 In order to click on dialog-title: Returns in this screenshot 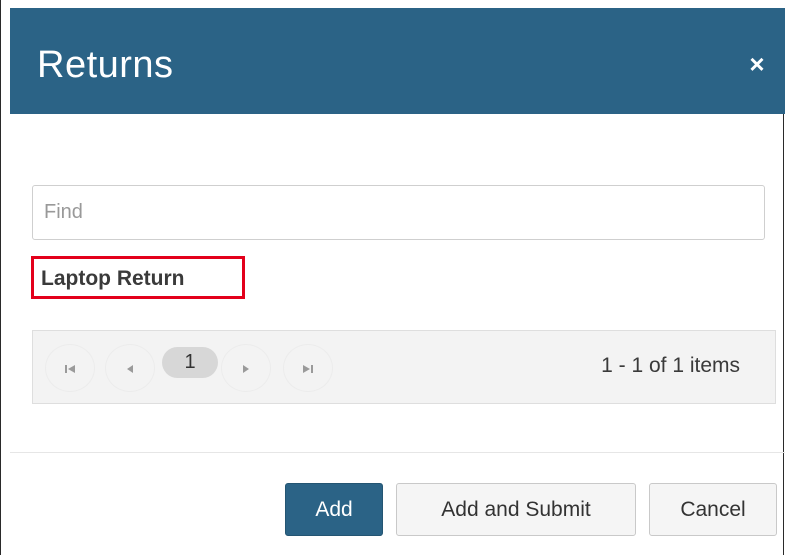, I will do `click(105, 65)`.